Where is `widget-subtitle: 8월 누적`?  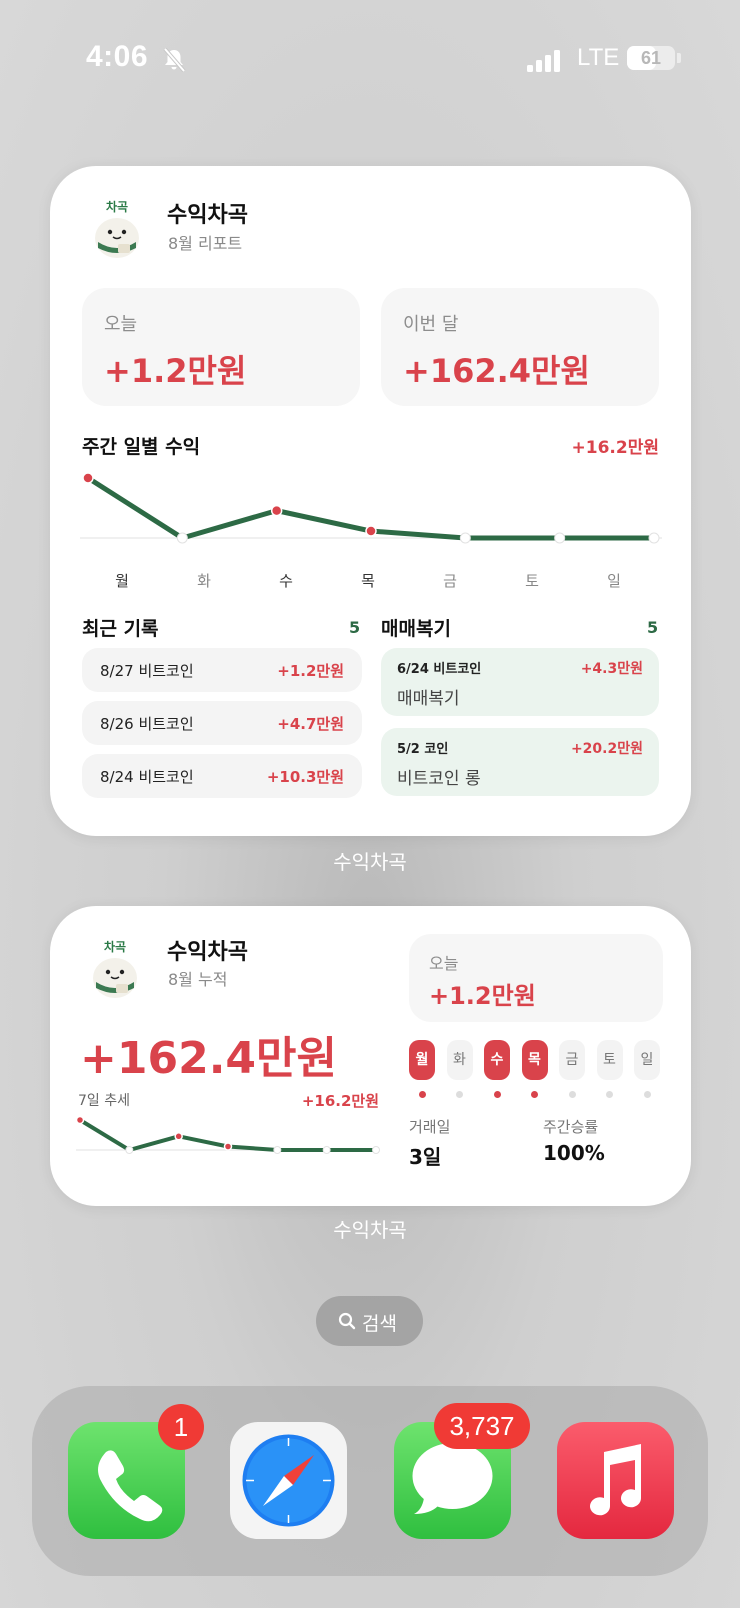 widget-subtitle: 8월 누적 is located at coordinates (198, 979).